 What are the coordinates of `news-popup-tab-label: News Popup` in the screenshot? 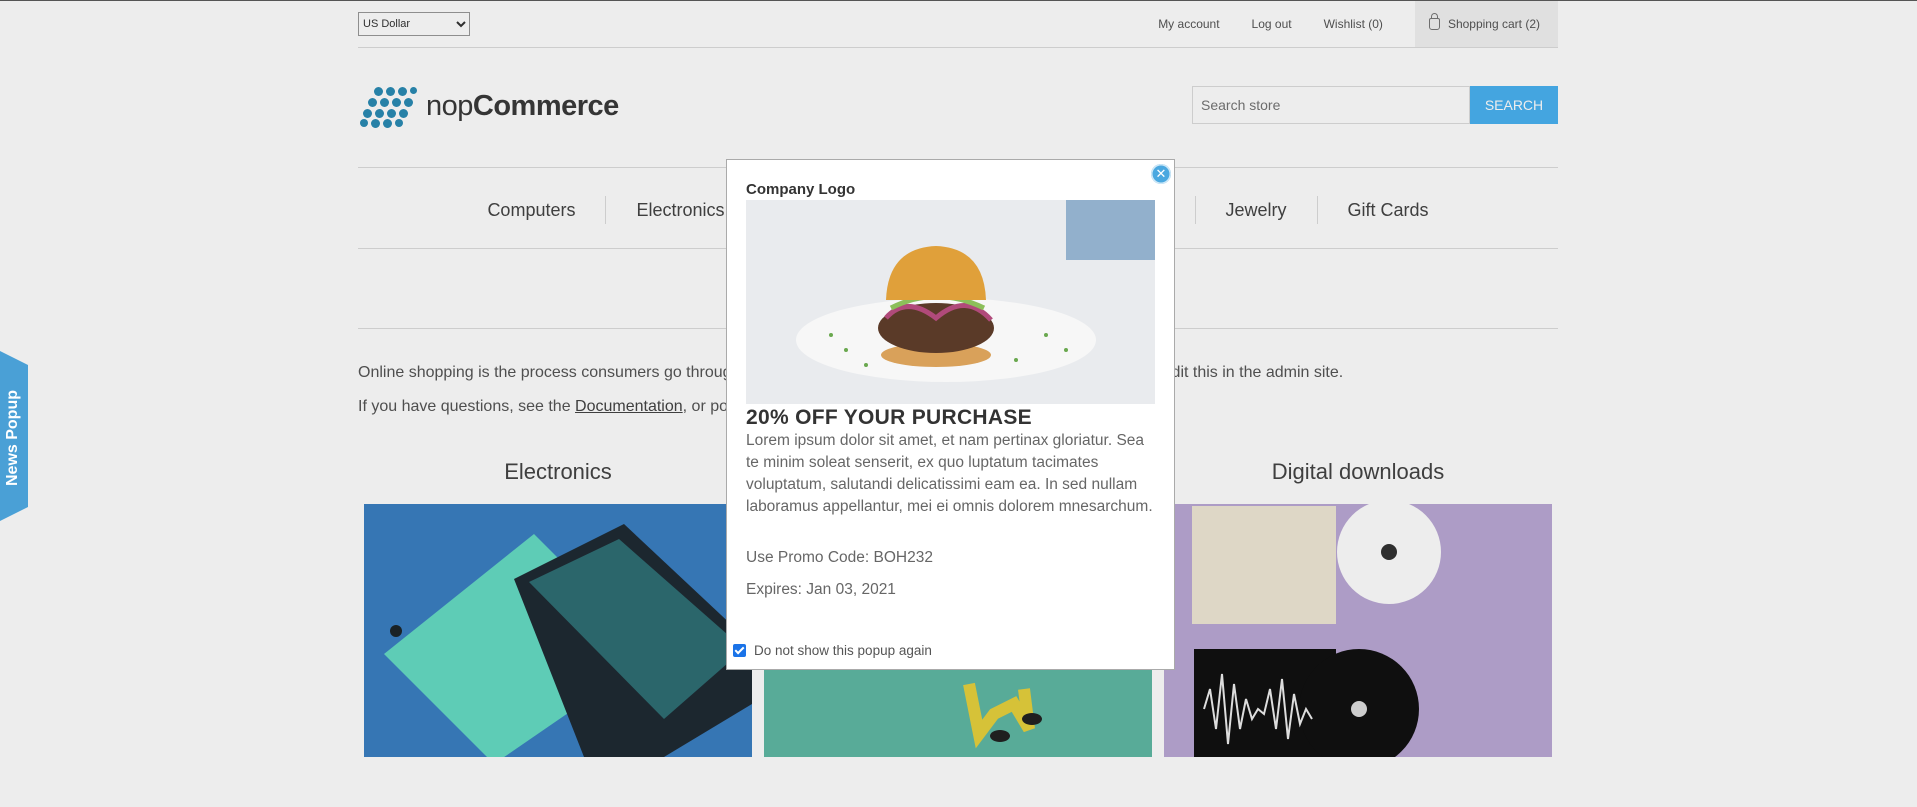 It's located at (12, 437).